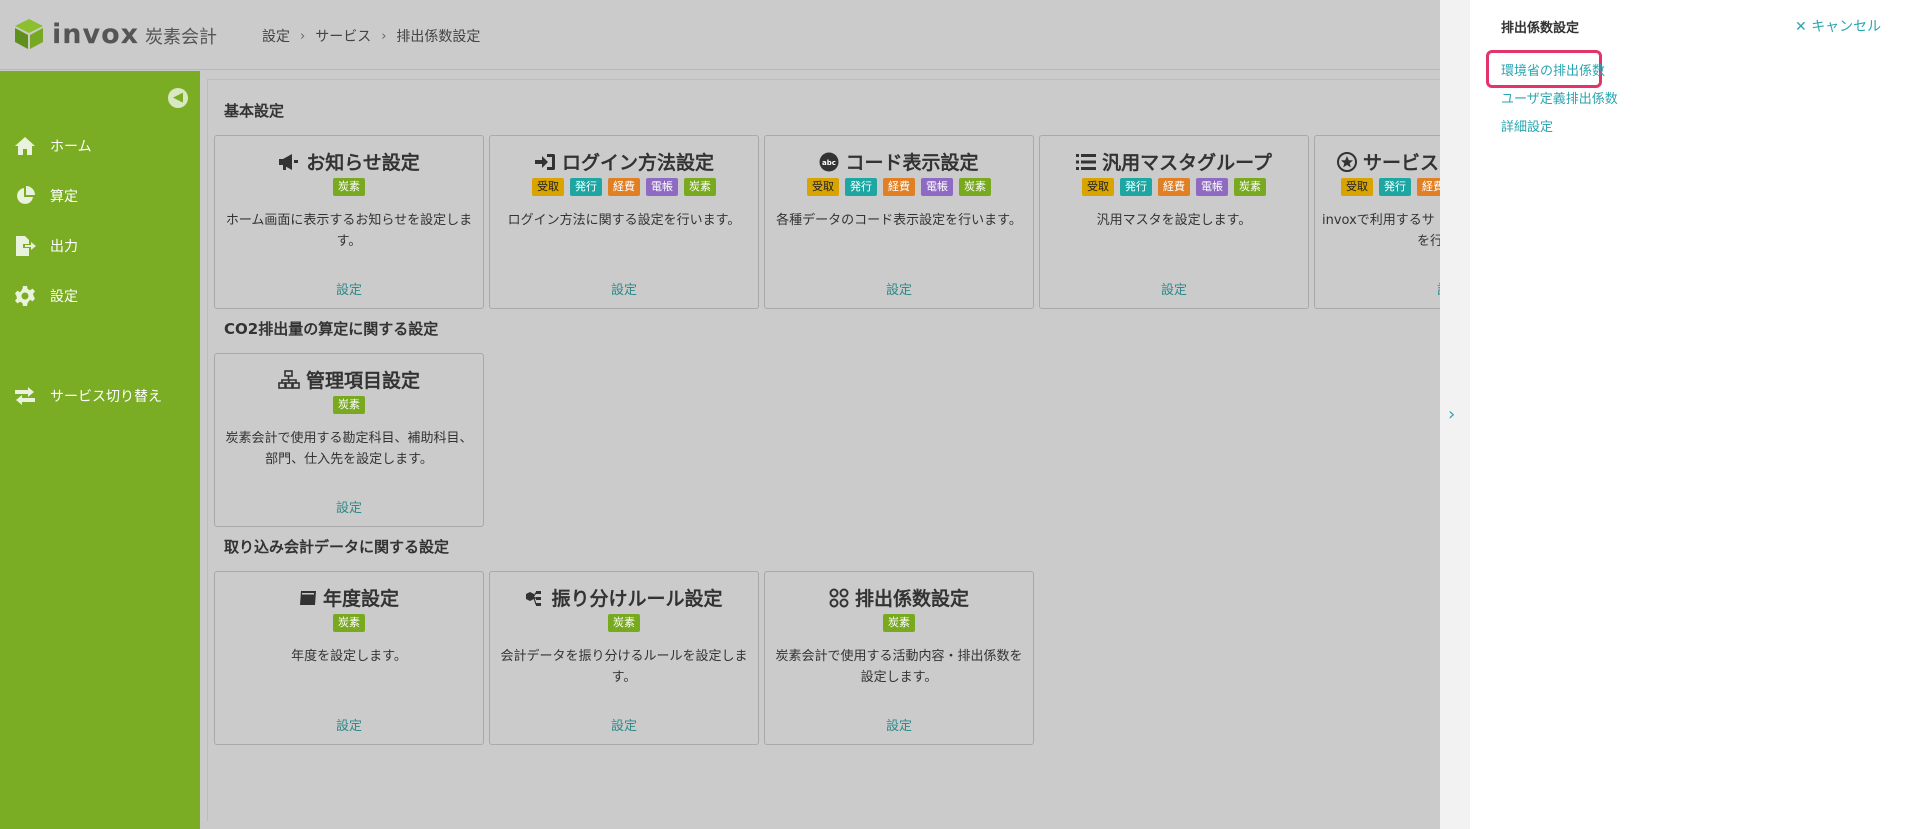  What do you see at coordinates (360, 599) in the screenshot?
I see `card-title: 年度設定` at bounding box center [360, 599].